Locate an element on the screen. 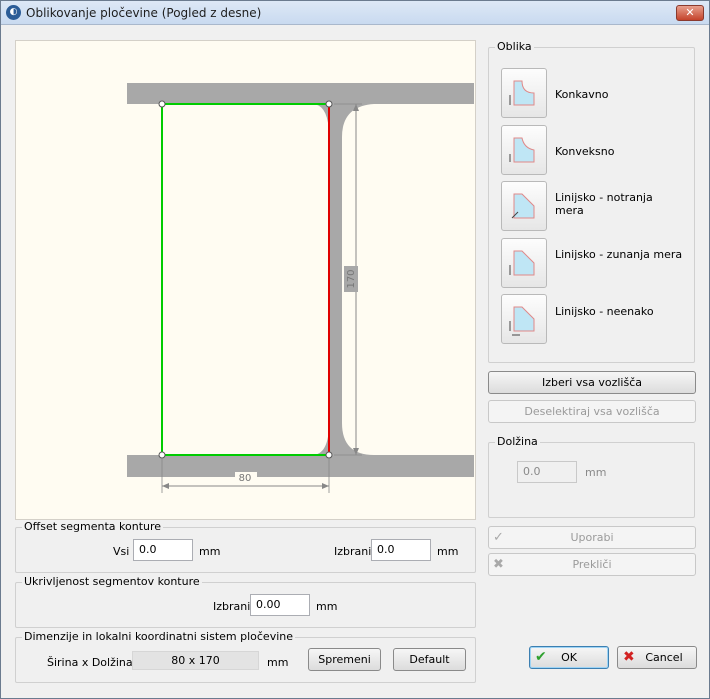  cancel-button: ✖ Cancel is located at coordinates (657, 657).